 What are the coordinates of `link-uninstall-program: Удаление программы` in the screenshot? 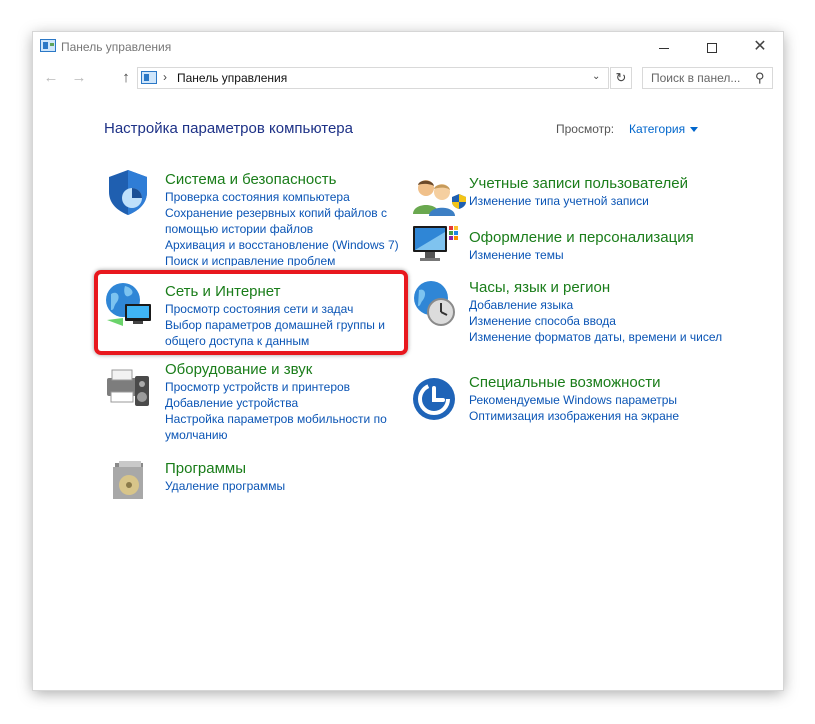 It's located at (285, 486).